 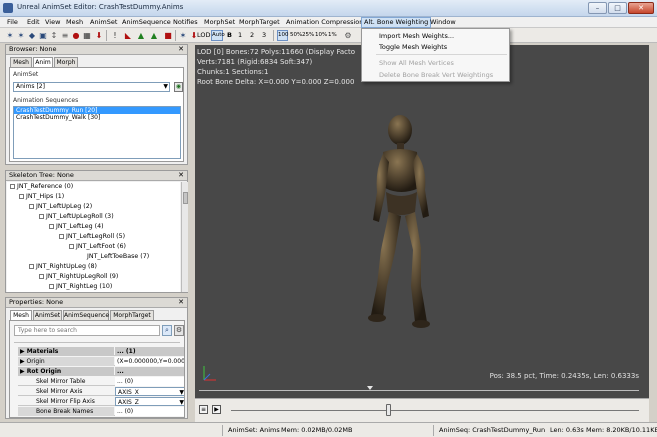 What do you see at coordinates (203, 409) in the screenshot?
I see `loop-icon: ≡` at bounding box center [203, 409].